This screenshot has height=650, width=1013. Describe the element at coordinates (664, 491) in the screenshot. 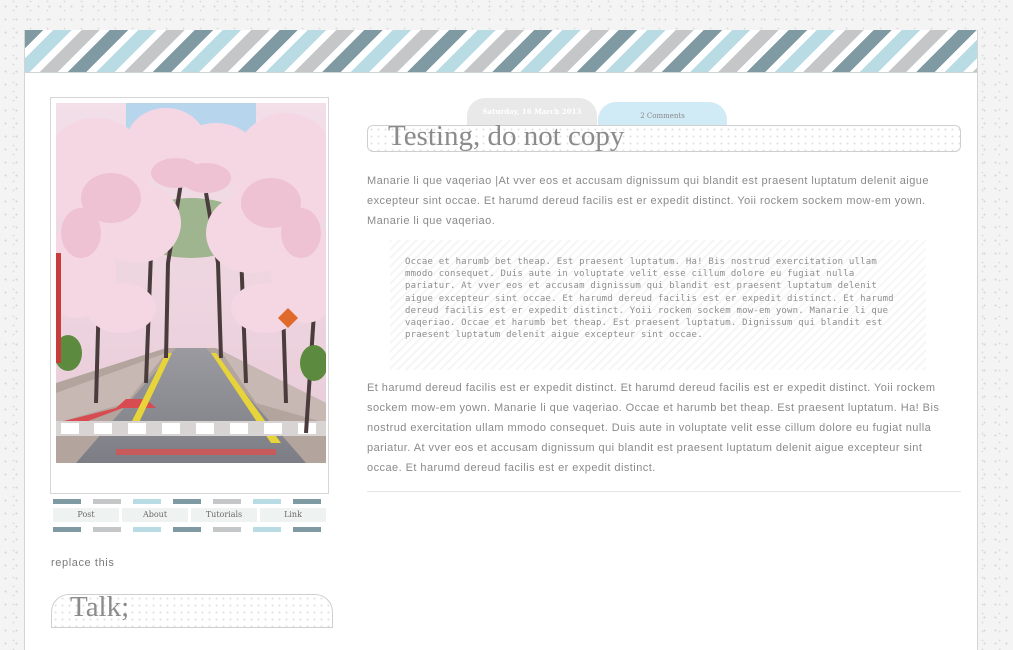

I see `post-divider` at that location.